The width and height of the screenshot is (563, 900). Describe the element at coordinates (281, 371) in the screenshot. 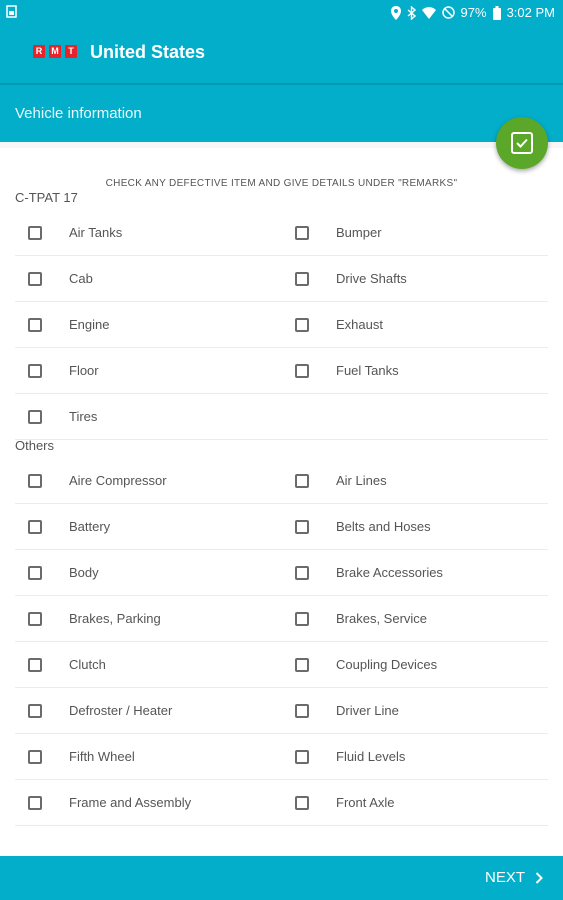

I see `checklist-row: Floor Fuel Tanks` at that location.